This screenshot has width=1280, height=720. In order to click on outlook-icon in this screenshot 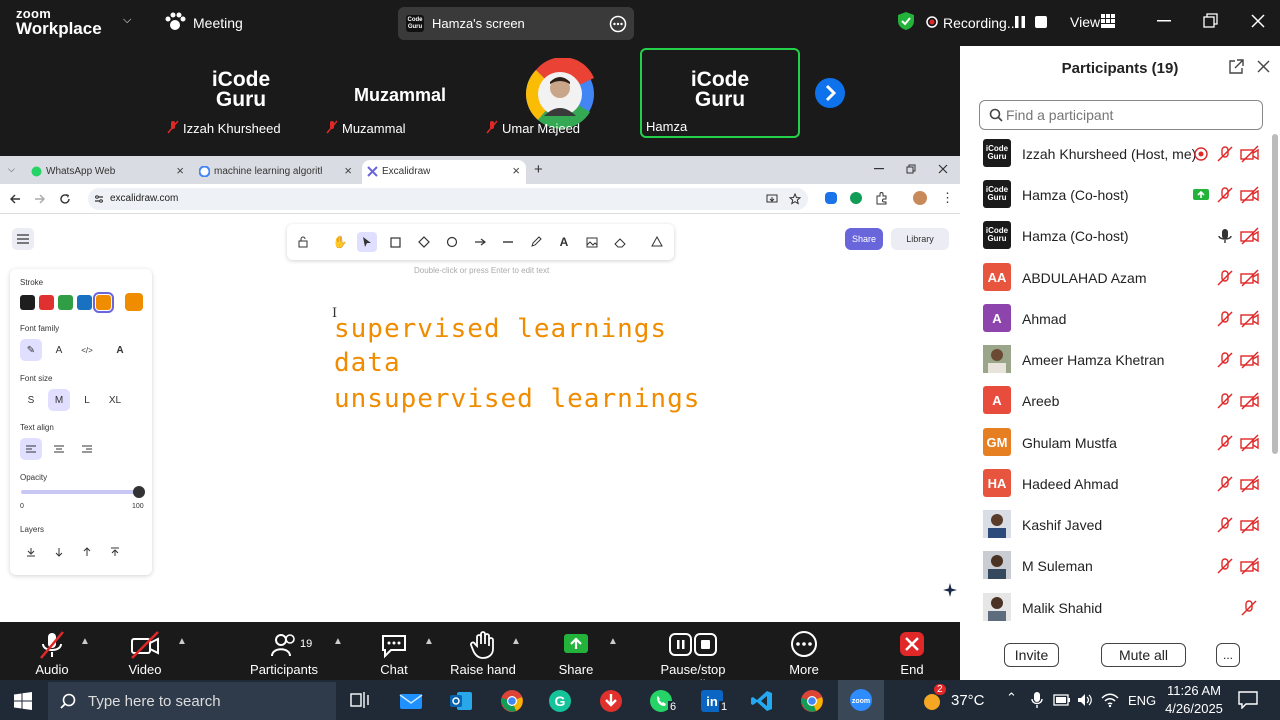, I will do `click(461, 701)`.